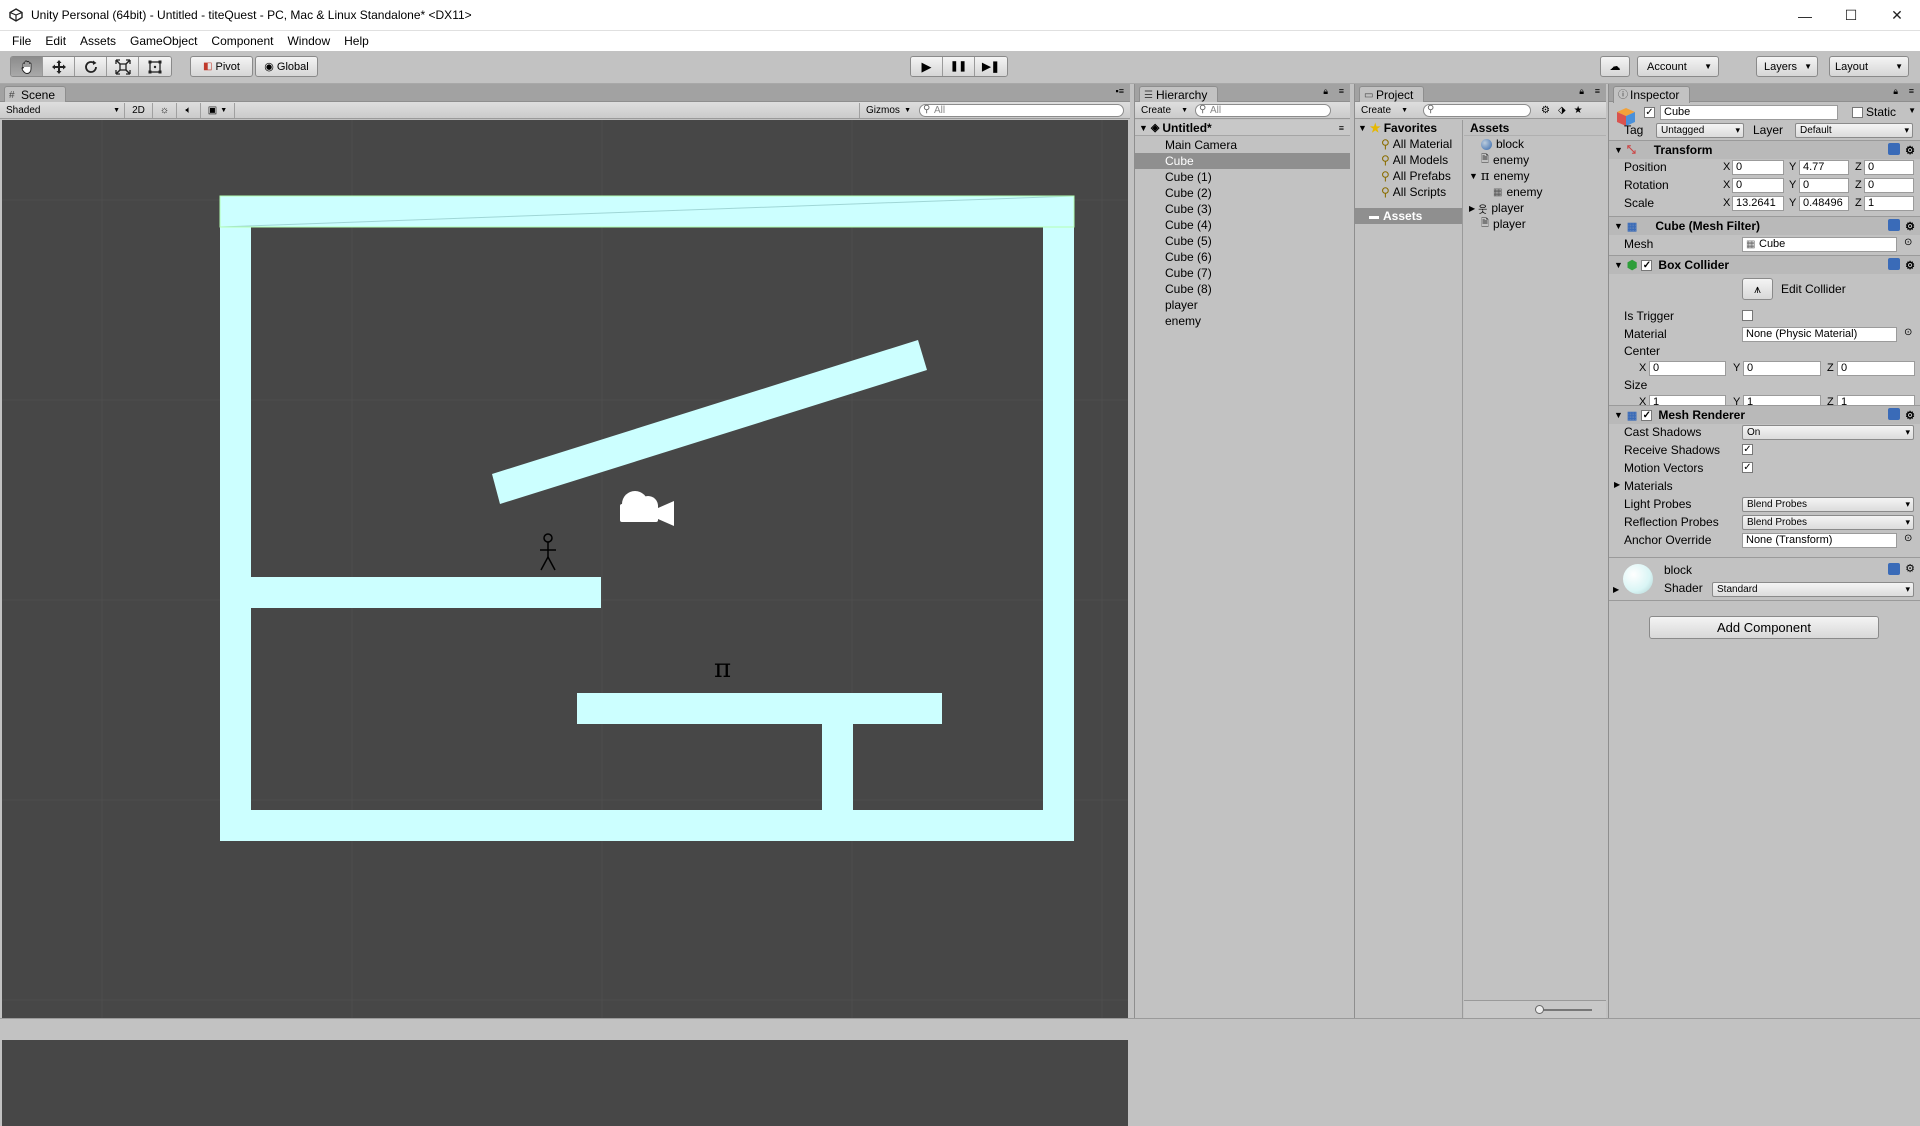 This screenshot has width=1920, height=1126. What do you see at coordinates (647, 508) in the screenshot?
I see `camera-gizmo-icon` at bounding box center [647, 508].